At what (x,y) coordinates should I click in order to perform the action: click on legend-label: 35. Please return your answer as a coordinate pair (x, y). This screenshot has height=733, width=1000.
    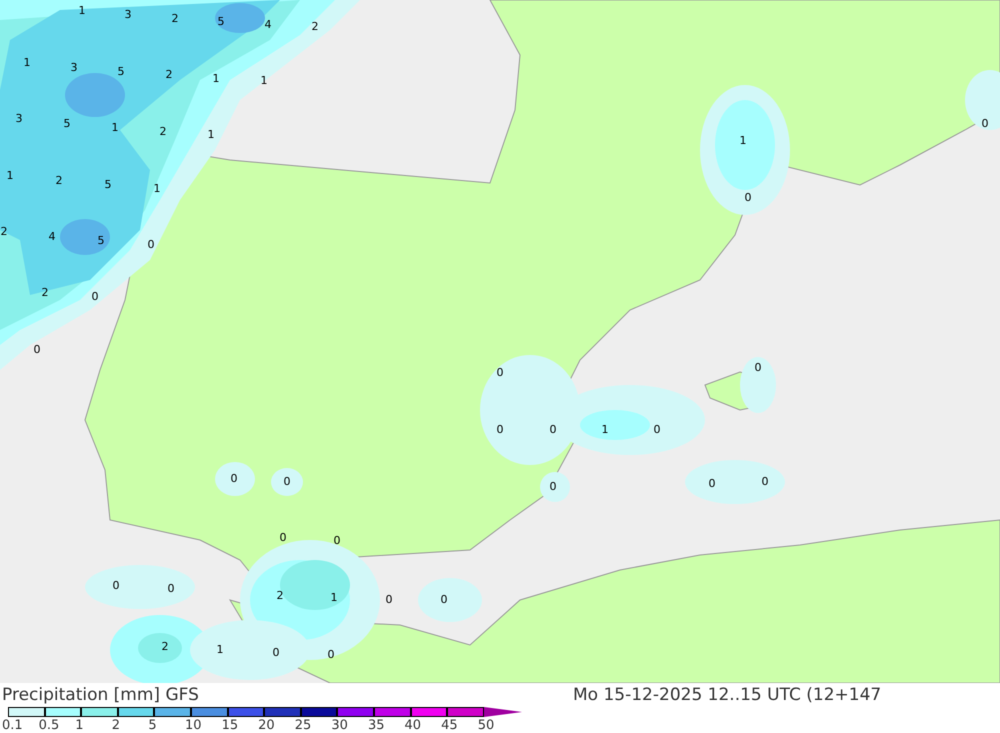
    Looking at the image, I should click on (376, 725).